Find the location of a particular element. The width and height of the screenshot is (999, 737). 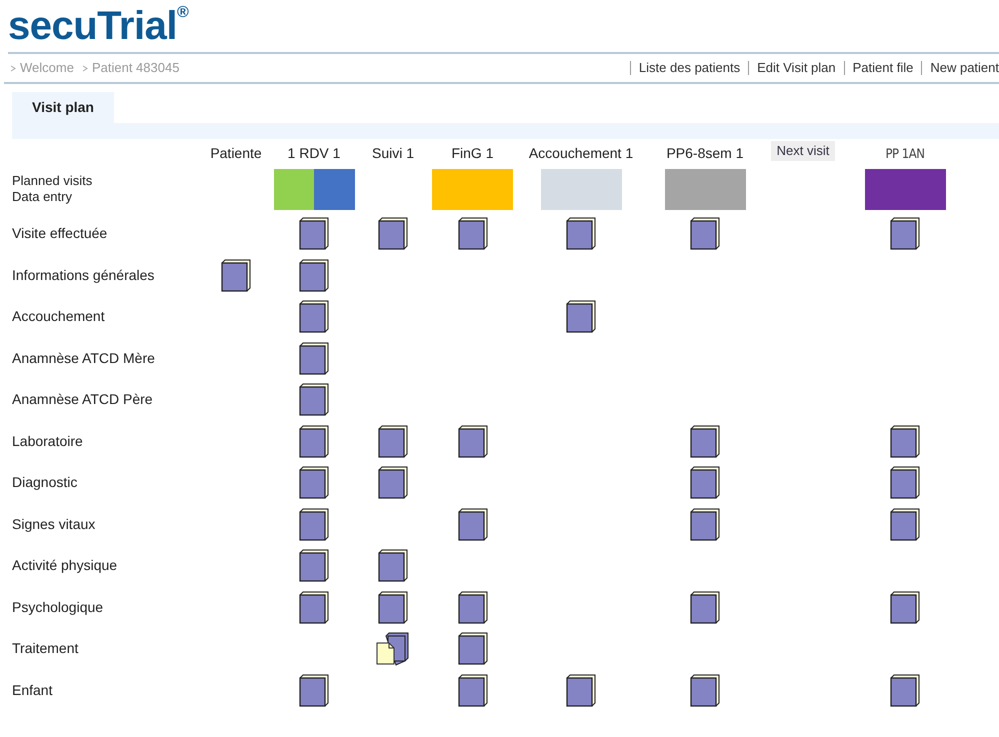

form-label: Laboratoire is located at coordinates (47, 441).